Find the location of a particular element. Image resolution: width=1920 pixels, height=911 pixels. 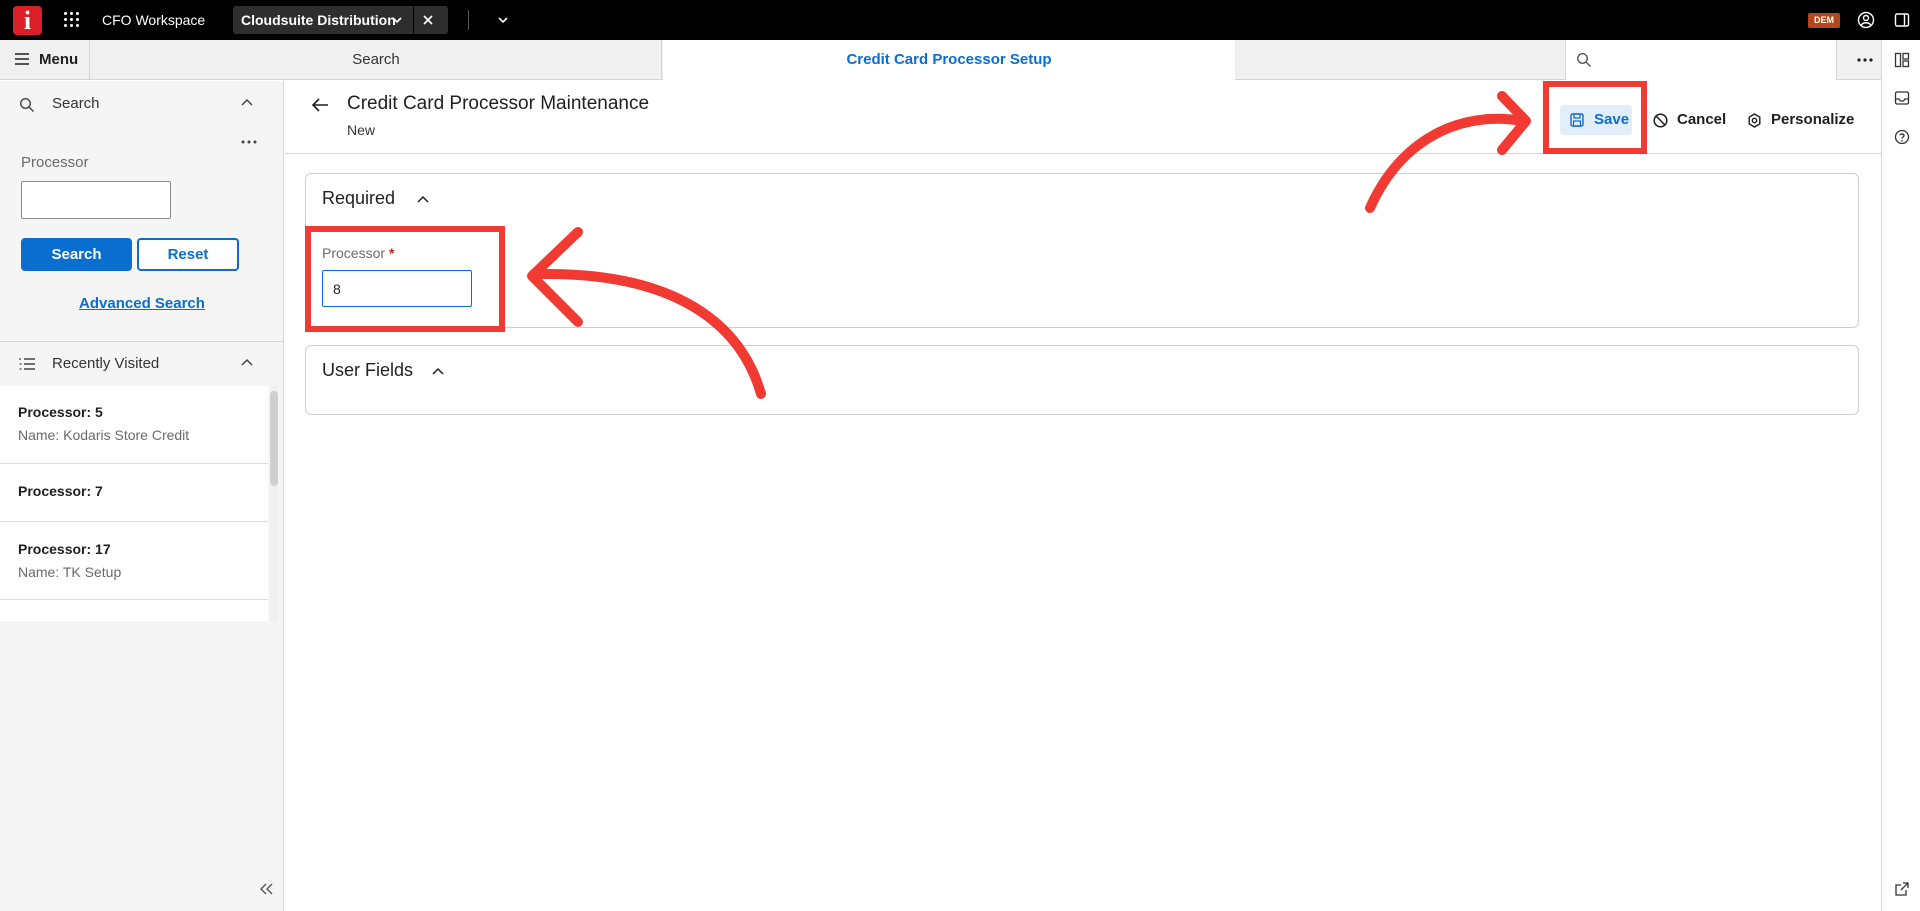

save-label: Save is located at coordinates (1612, 119).